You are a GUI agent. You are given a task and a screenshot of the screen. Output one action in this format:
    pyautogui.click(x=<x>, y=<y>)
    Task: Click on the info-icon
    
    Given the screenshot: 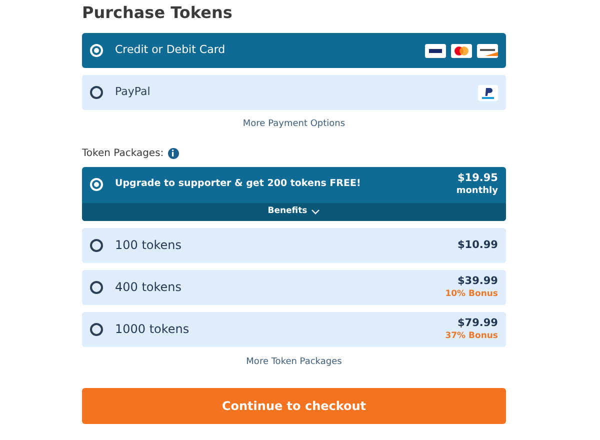 What is the action you would take?
    pyautogui.click(x=173, y=153)
    